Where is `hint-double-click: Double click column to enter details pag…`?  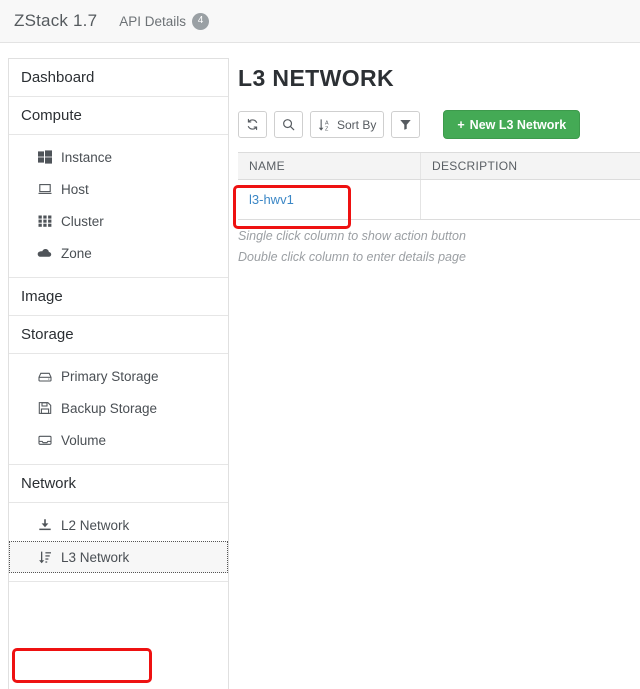 hint-double-click: Double click column to enter details pag… is located at coordinates (352, 257).